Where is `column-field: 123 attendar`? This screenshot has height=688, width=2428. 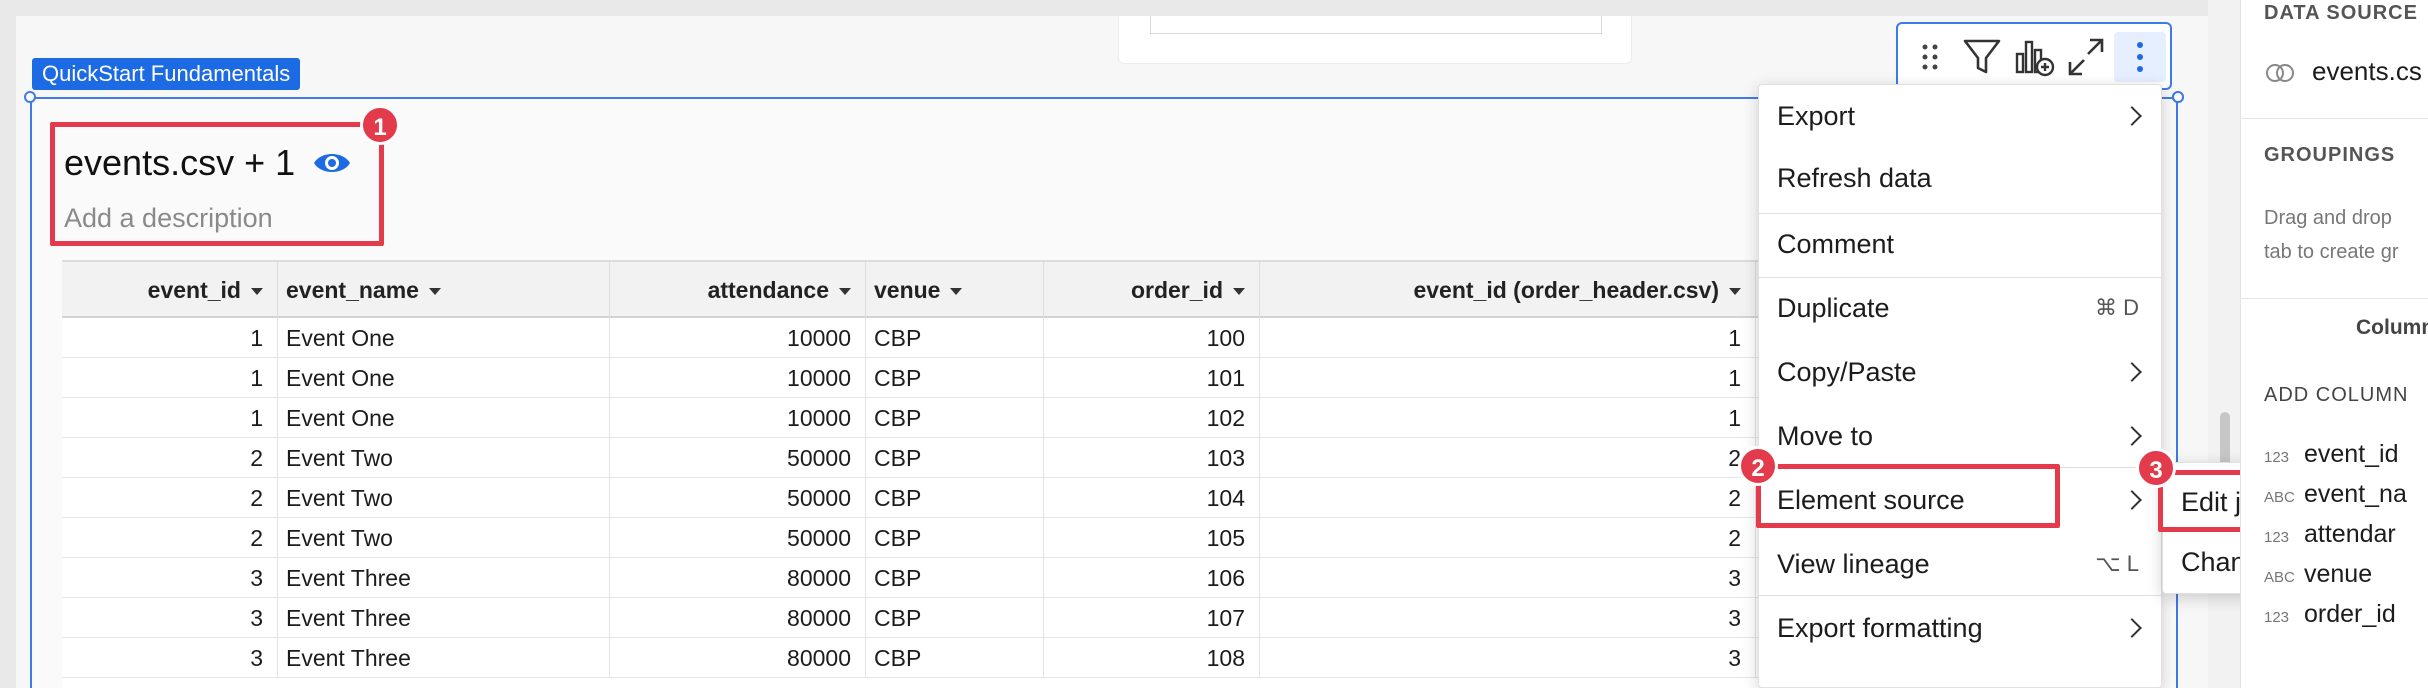
column-field: 123 attendar is located at coordinates (2330, 540).